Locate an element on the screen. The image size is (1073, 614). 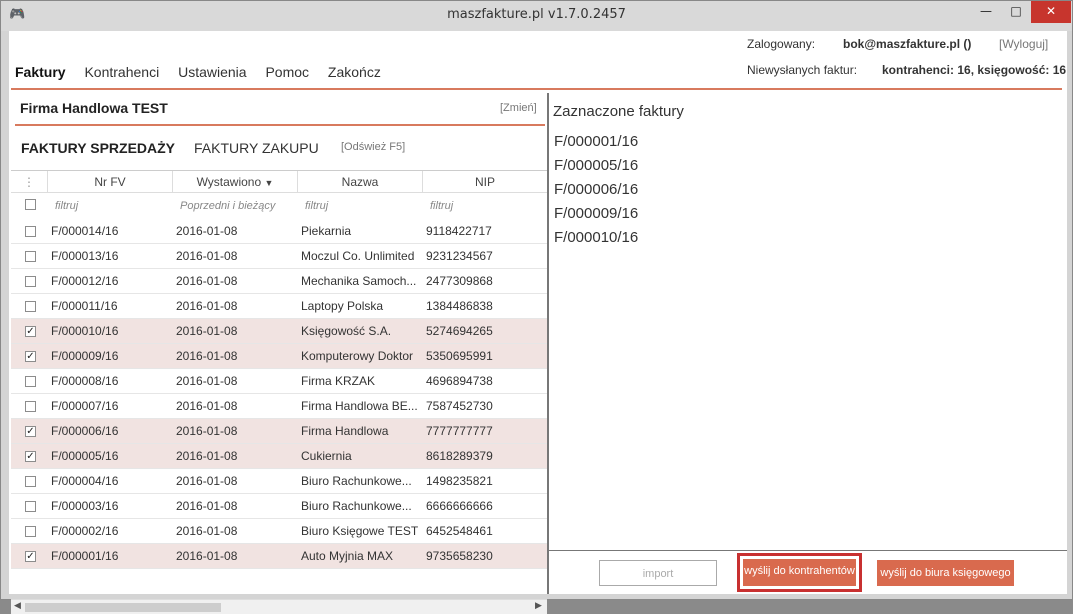
filter-date: Poprzedni i bieżący is located at coordinates (235, 206).